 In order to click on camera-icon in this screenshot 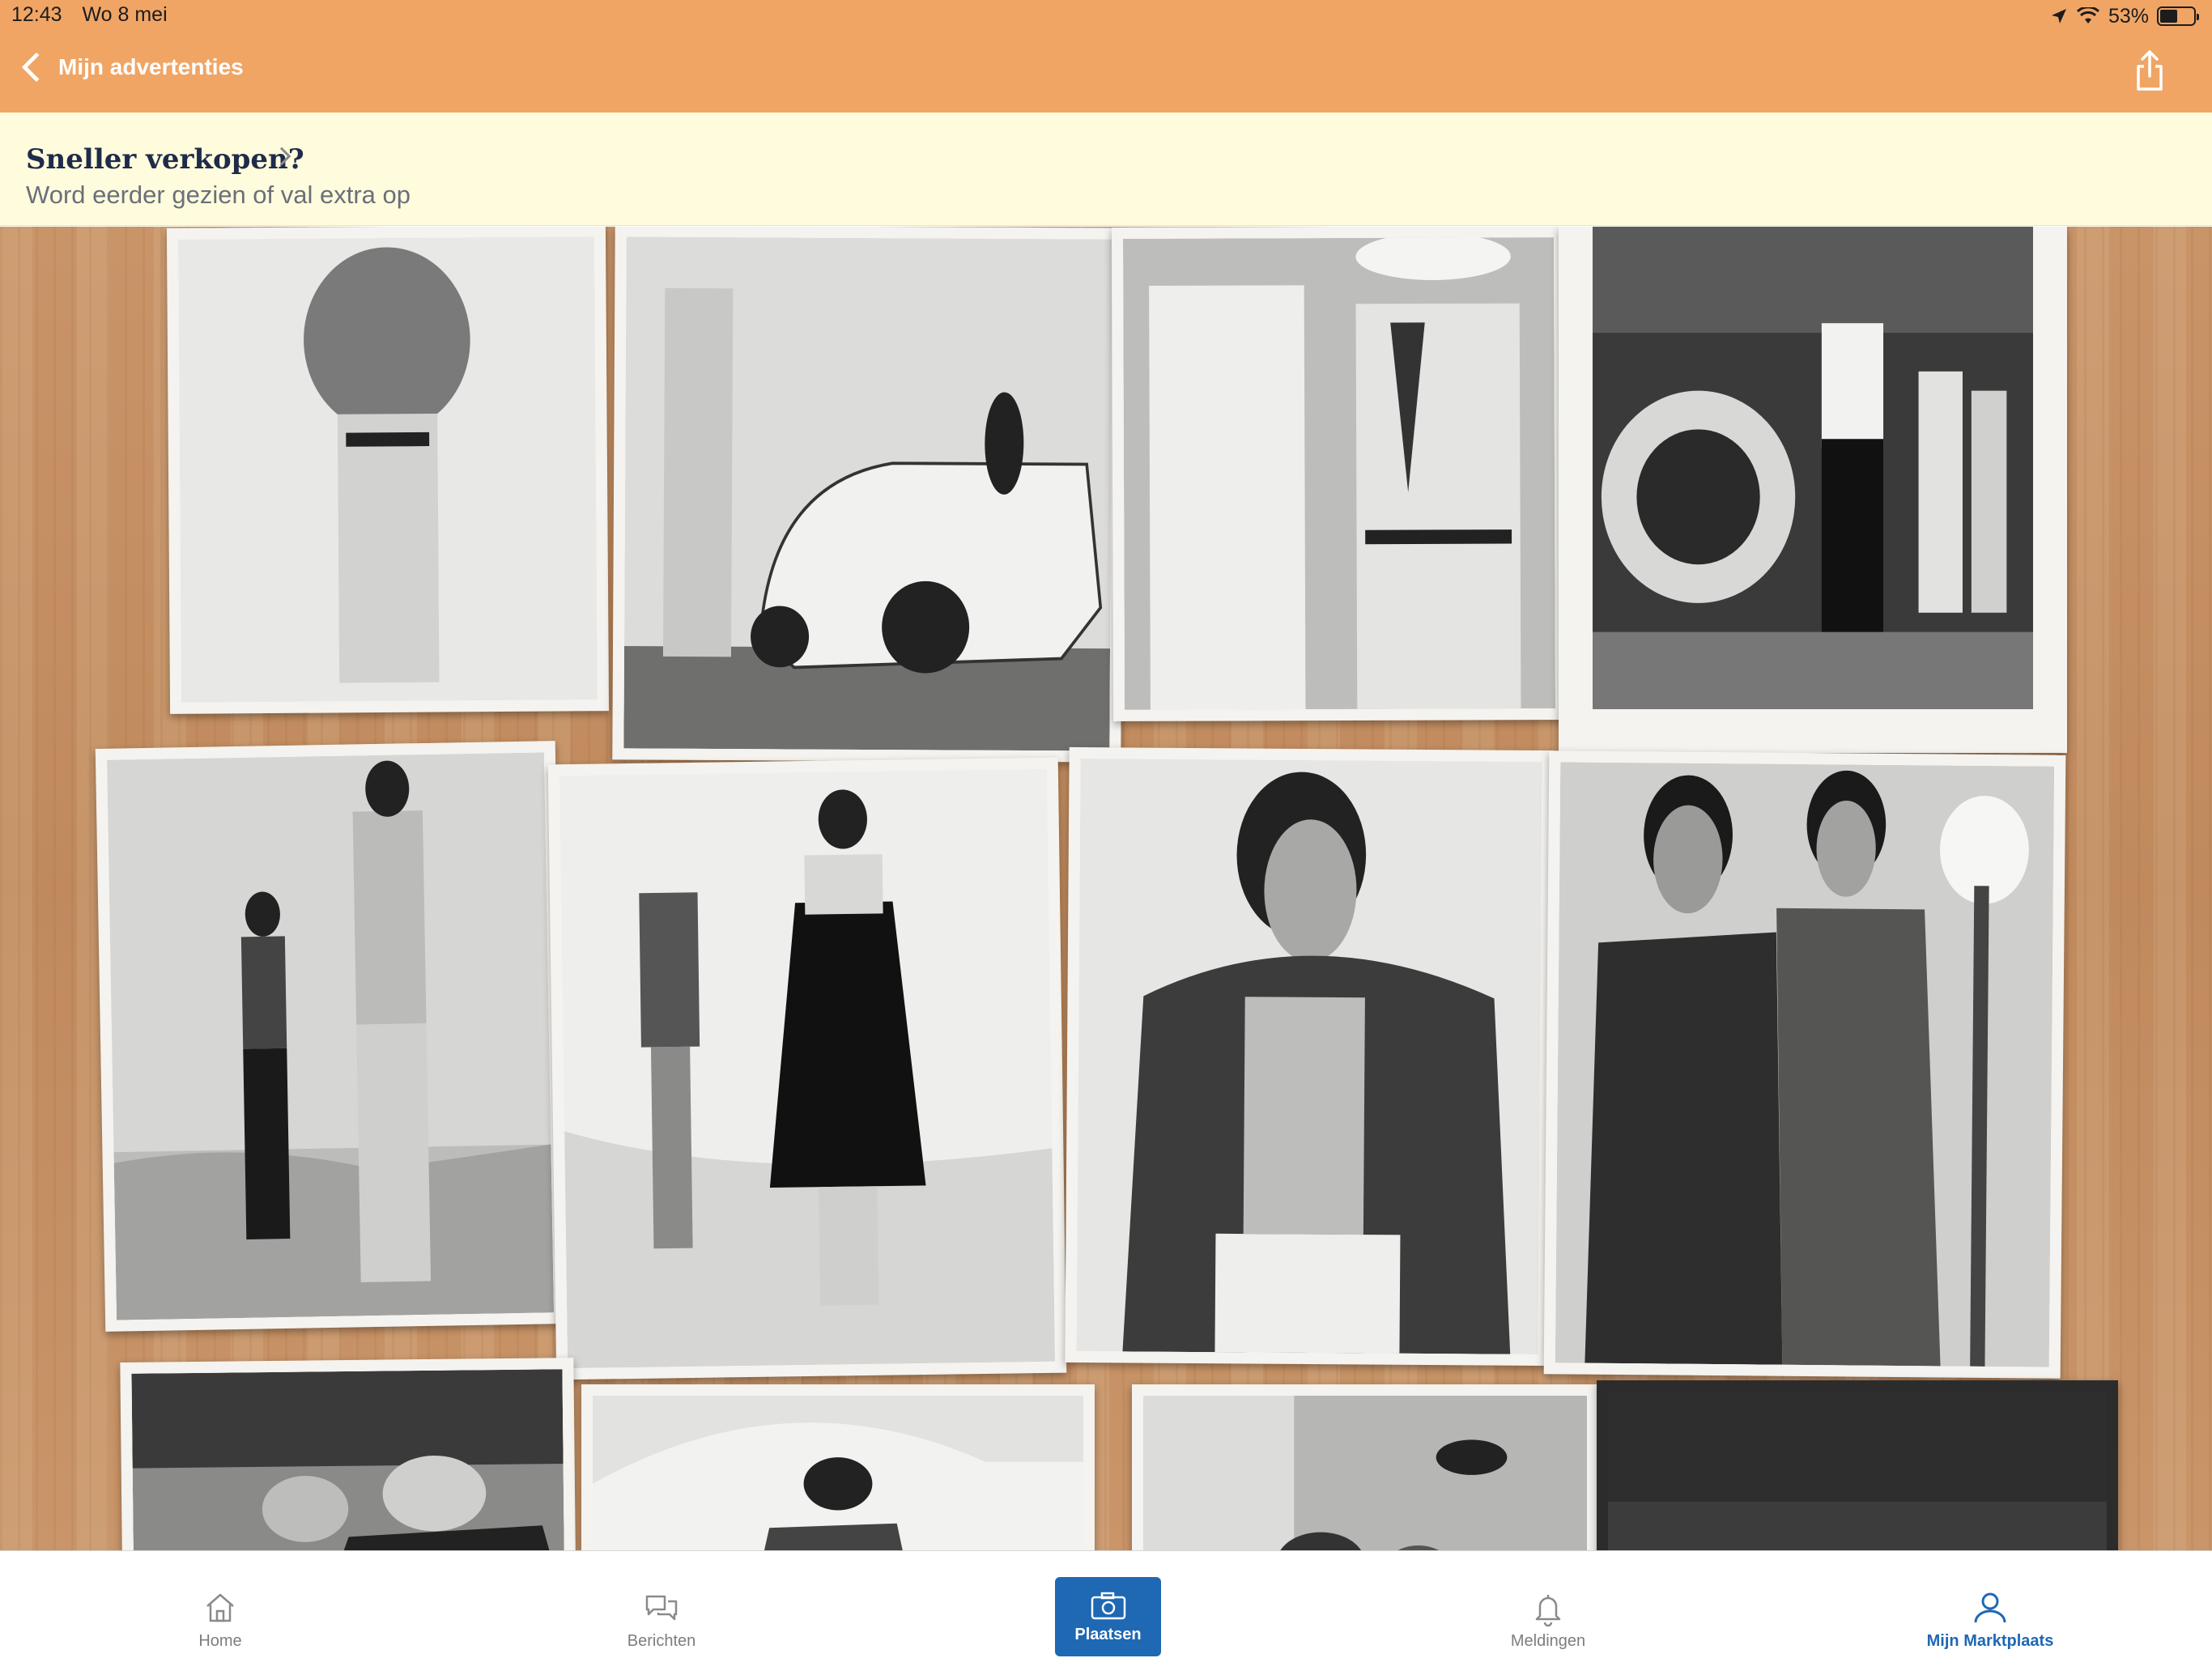, I will do `click(1108, 1606)`.